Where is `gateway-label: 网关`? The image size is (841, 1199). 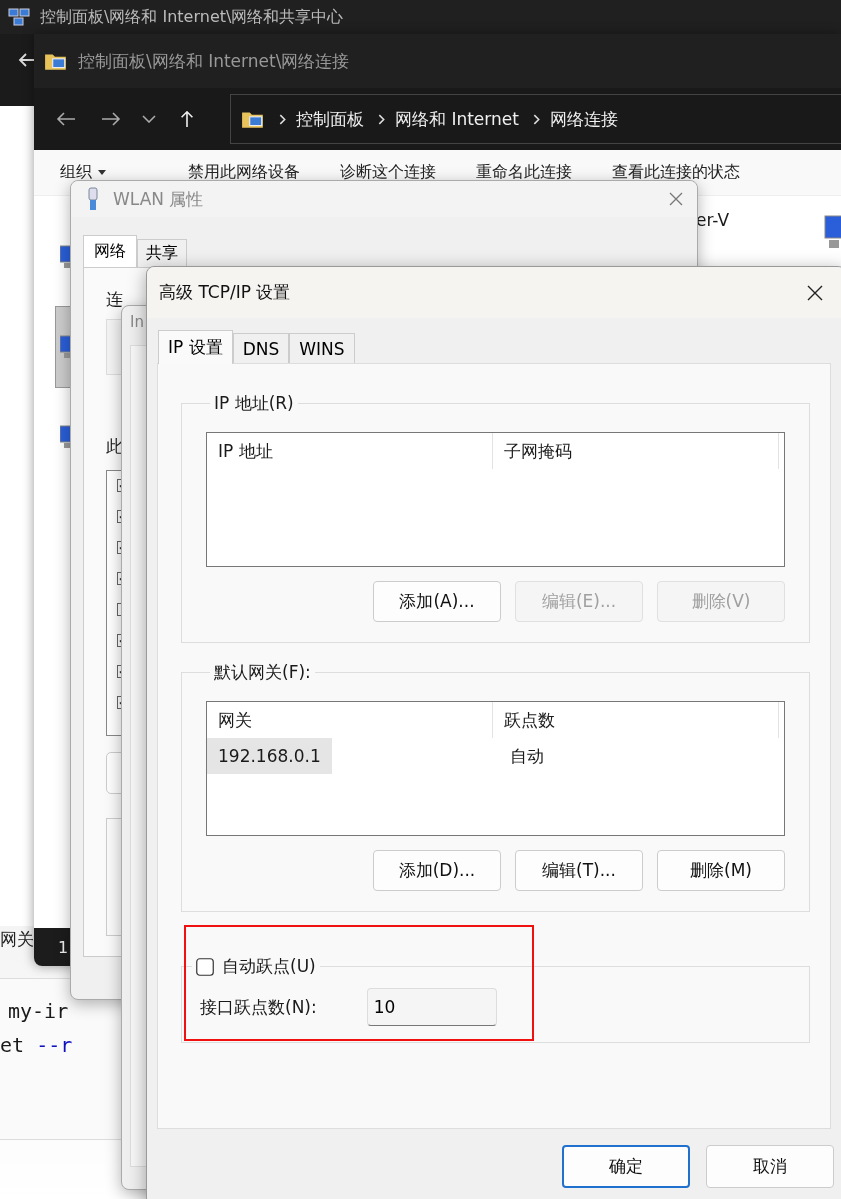
gateway-label: 网关 is located at coordinates (17, 939).